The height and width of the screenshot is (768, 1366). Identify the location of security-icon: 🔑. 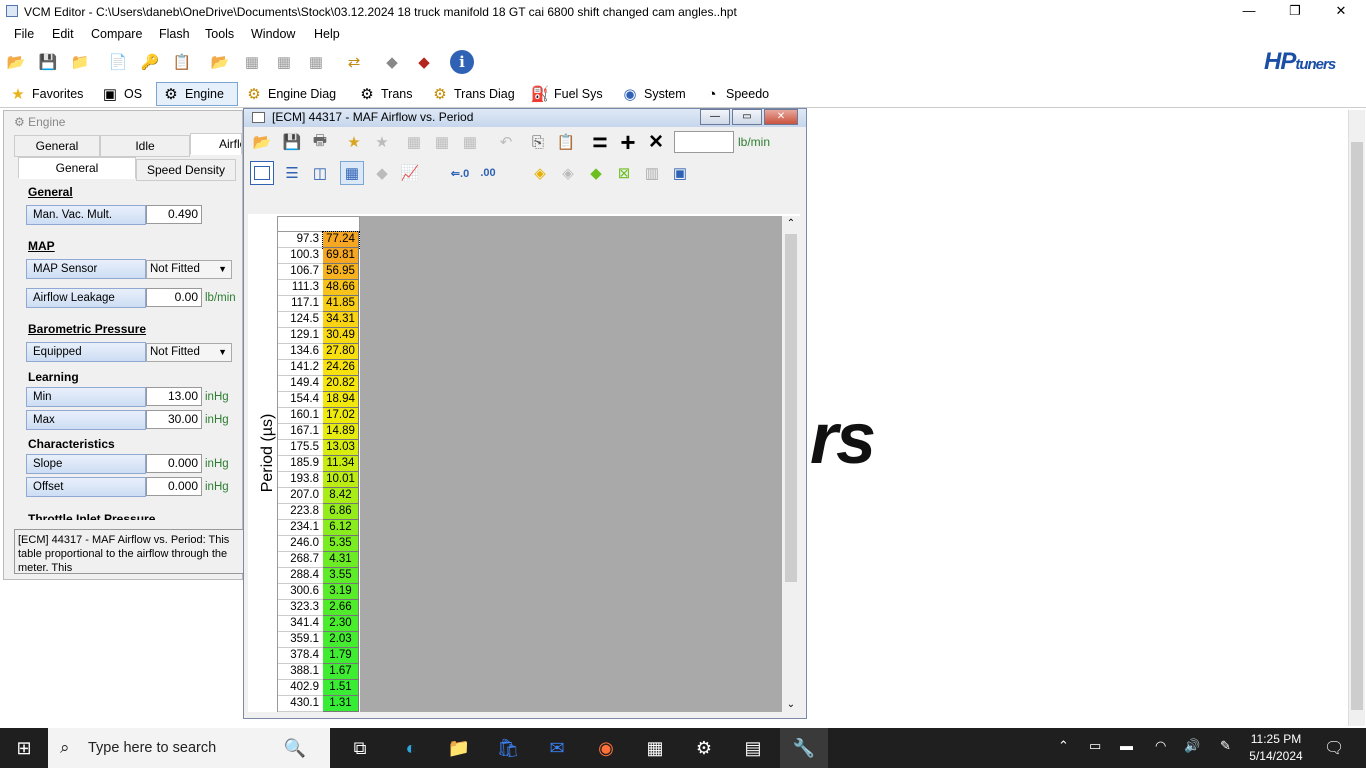
(150, 62).